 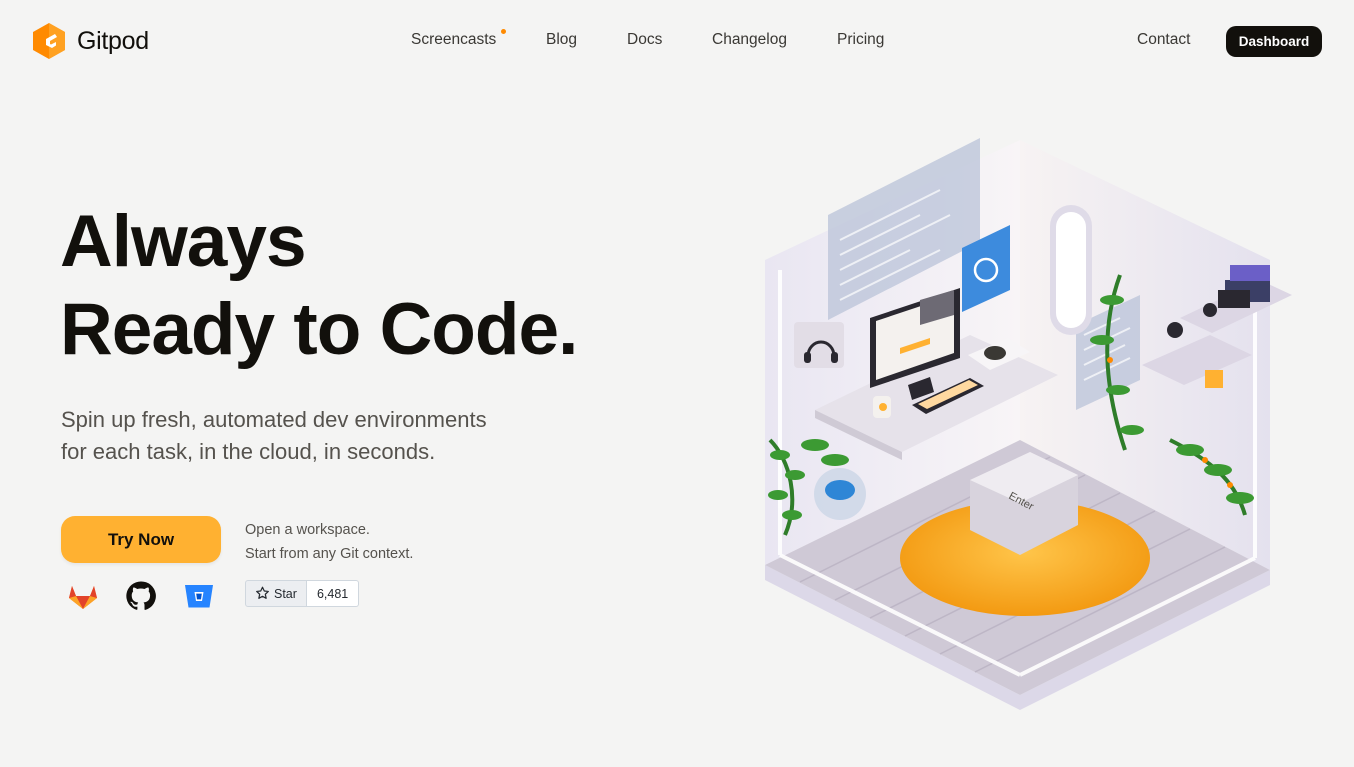 I want to click on try-now-button: Try Now, so click(x=141, y=539).